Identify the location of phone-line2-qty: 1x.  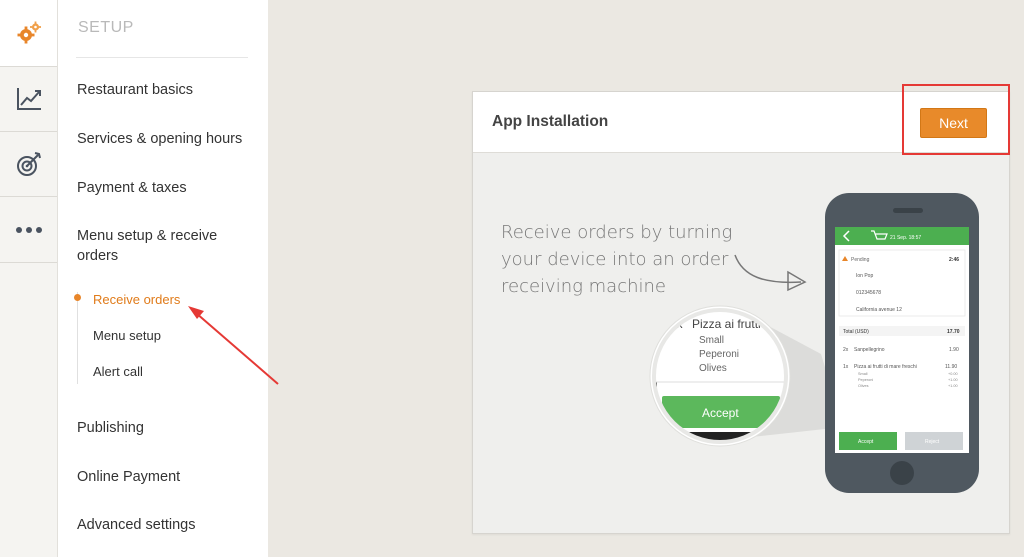
(846, 367).